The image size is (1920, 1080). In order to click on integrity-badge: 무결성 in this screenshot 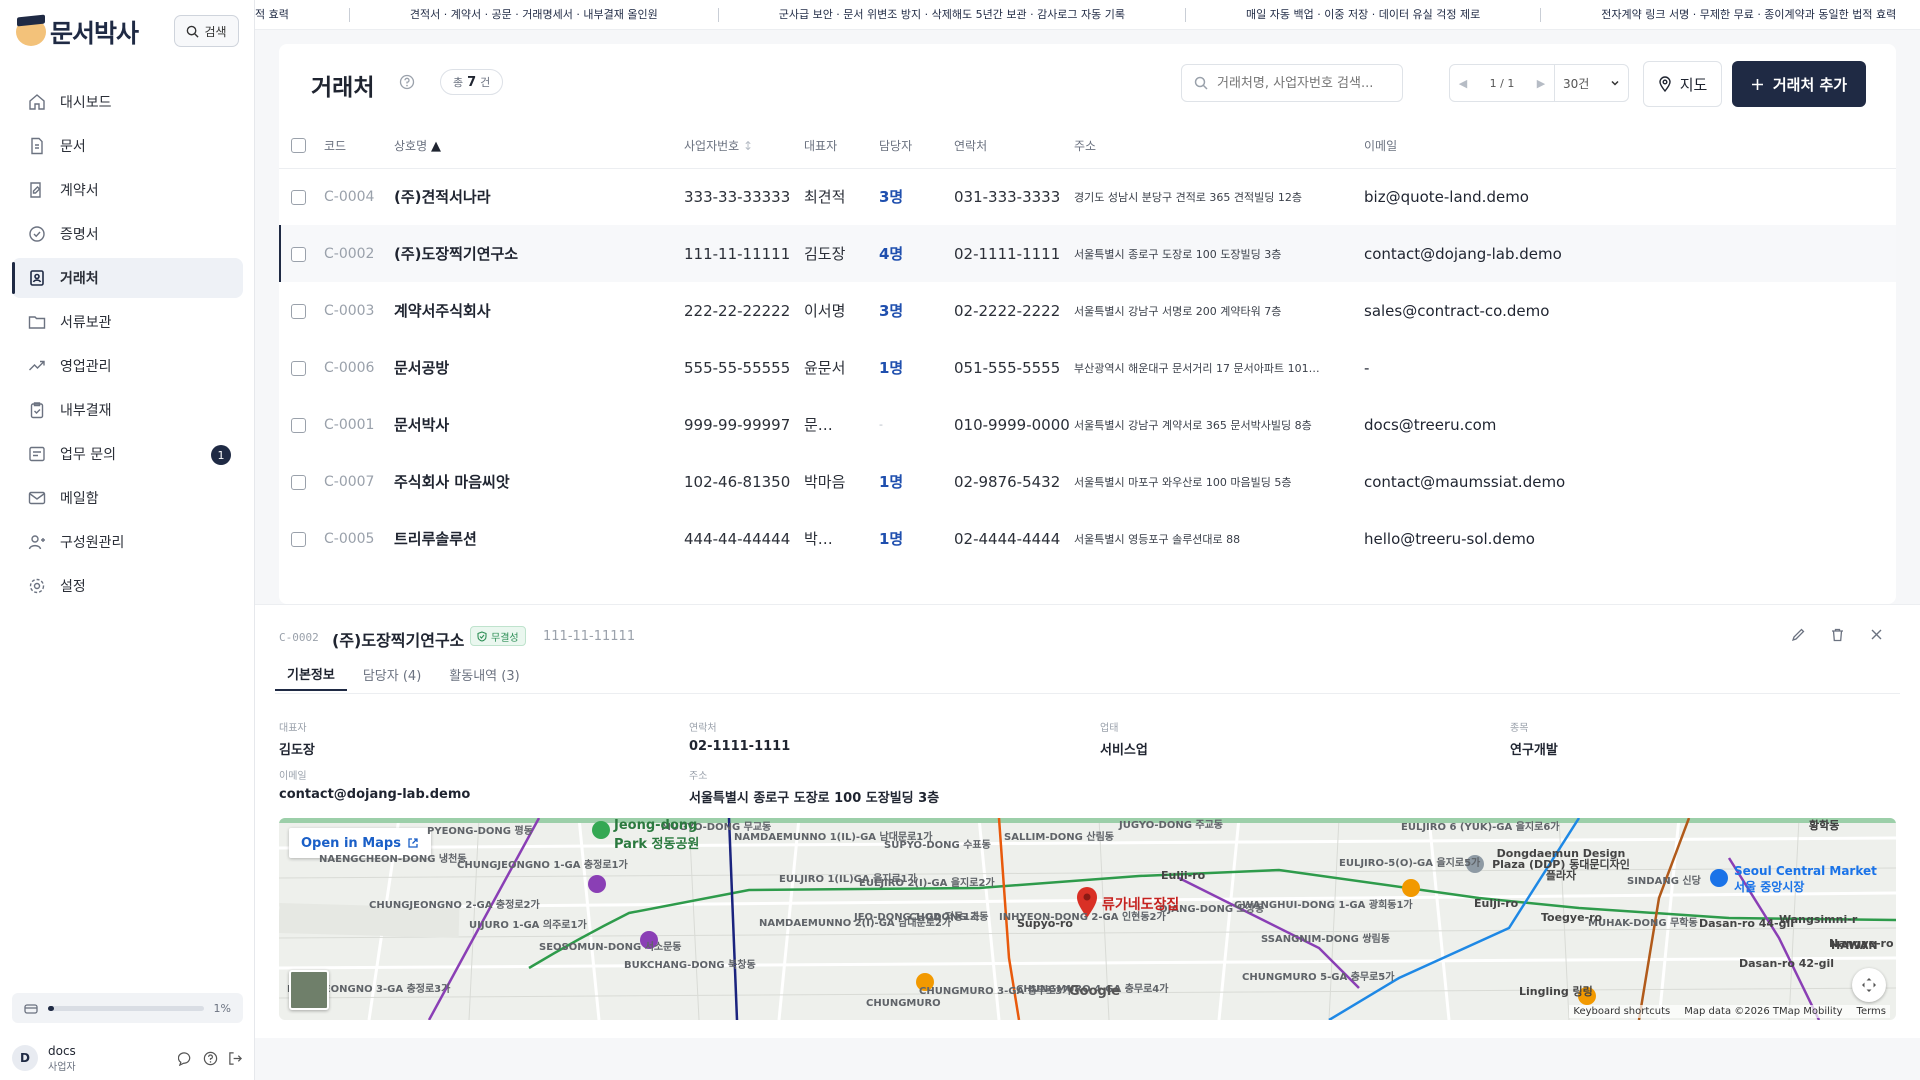, I will do `click(498, 636)`.